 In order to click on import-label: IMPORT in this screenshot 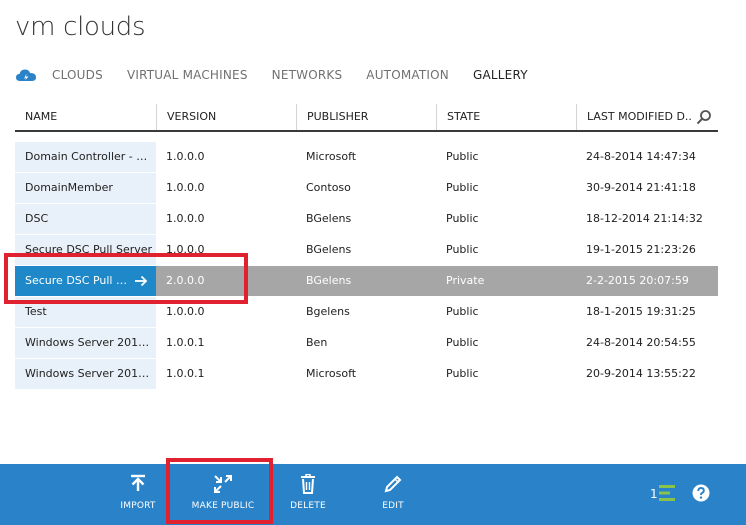, I will do `click(138, 506)`.